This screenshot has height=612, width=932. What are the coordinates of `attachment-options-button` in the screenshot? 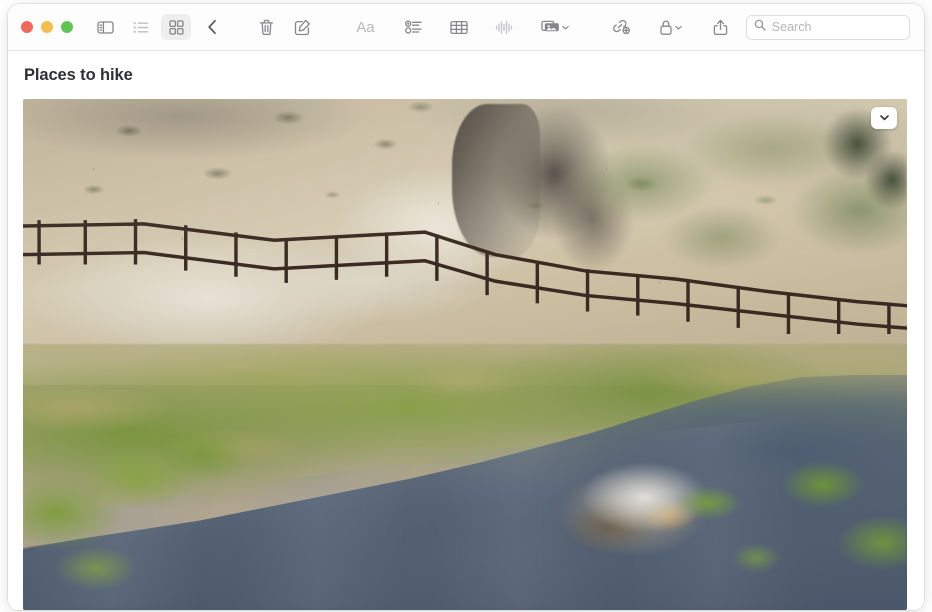 It's located at (884, 118).